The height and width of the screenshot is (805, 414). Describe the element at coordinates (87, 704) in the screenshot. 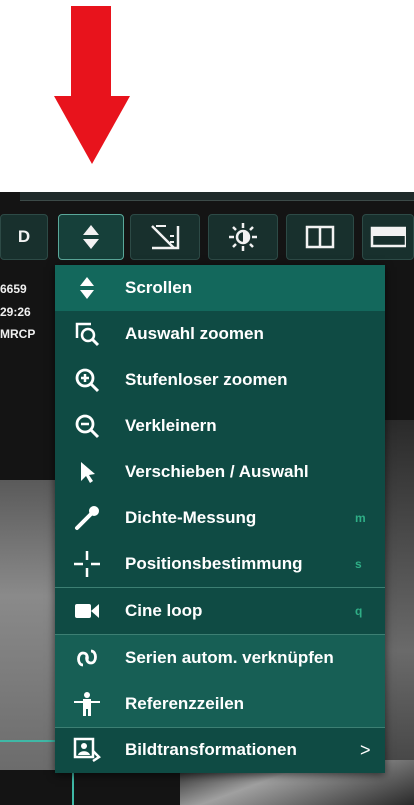

I see `reference-lines-icon` at that location.